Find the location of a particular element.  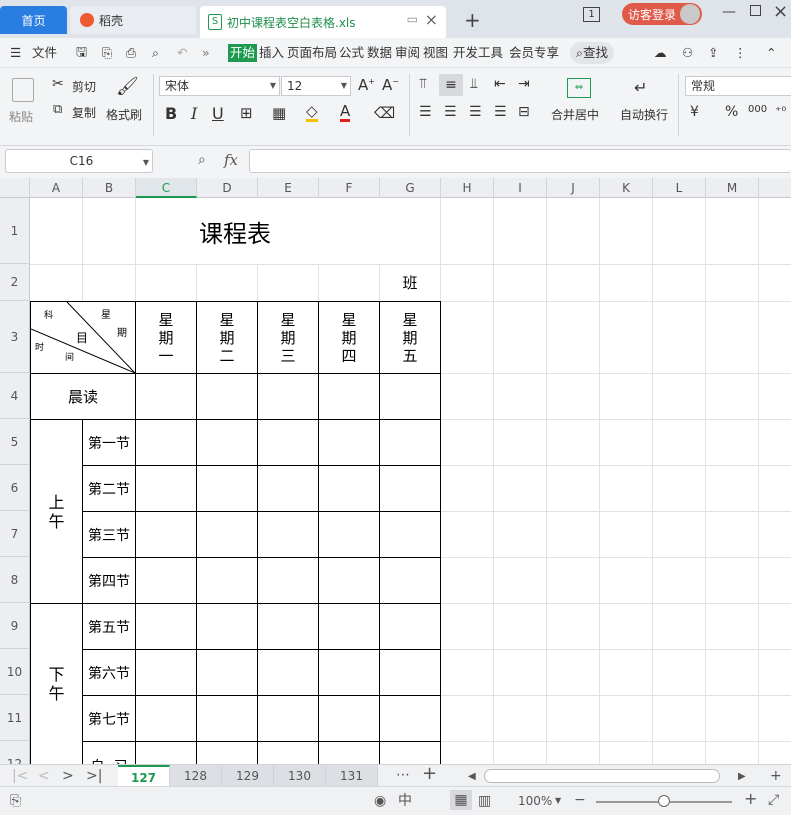

day-header-thu: 星 期 四 is located at coordinates (349, 337).